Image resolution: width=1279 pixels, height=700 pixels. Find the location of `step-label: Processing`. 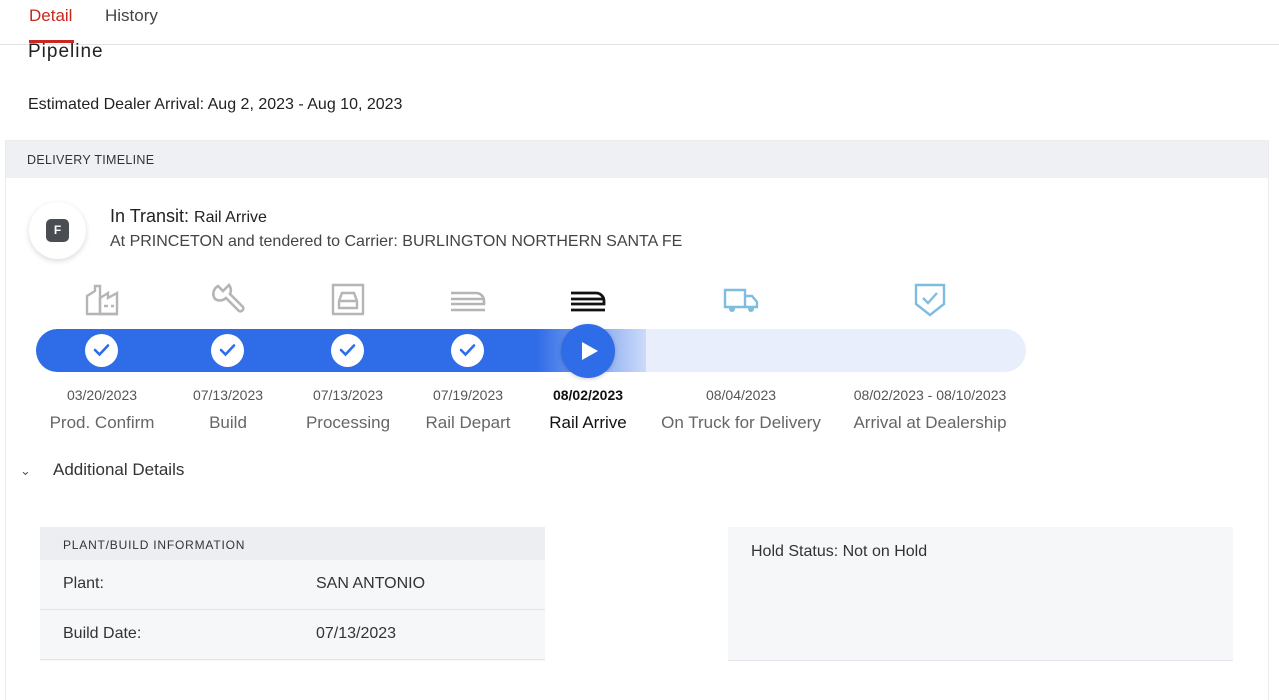

step-label: Processing is located at coordinates (348, 422).